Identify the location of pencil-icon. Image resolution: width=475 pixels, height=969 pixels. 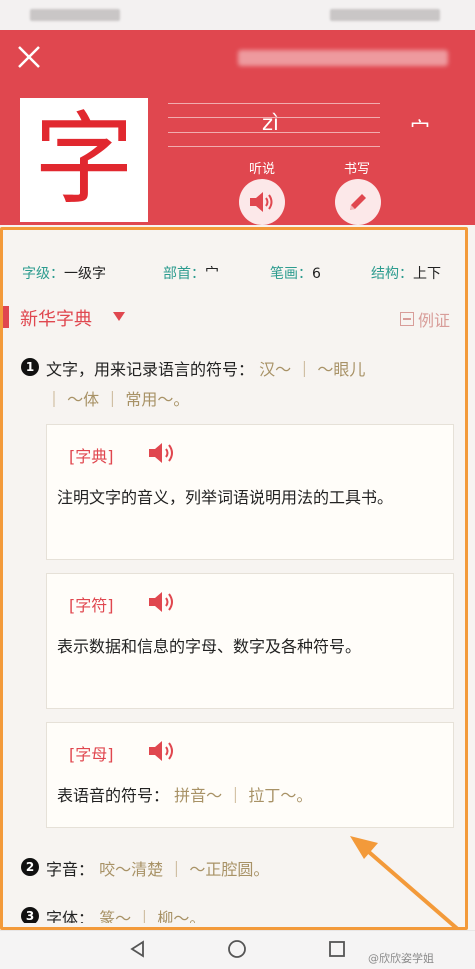
(358, 202).